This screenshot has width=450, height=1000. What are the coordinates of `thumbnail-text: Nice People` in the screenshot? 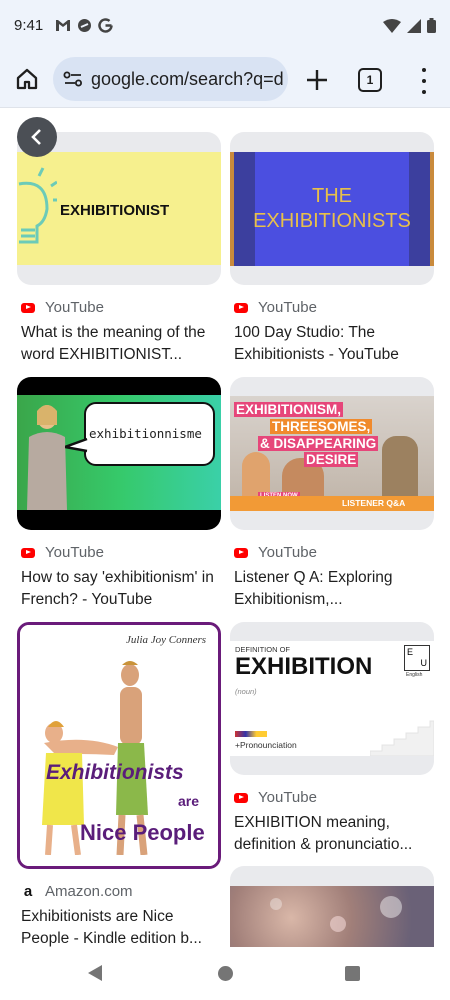 It's located at (142, 832).